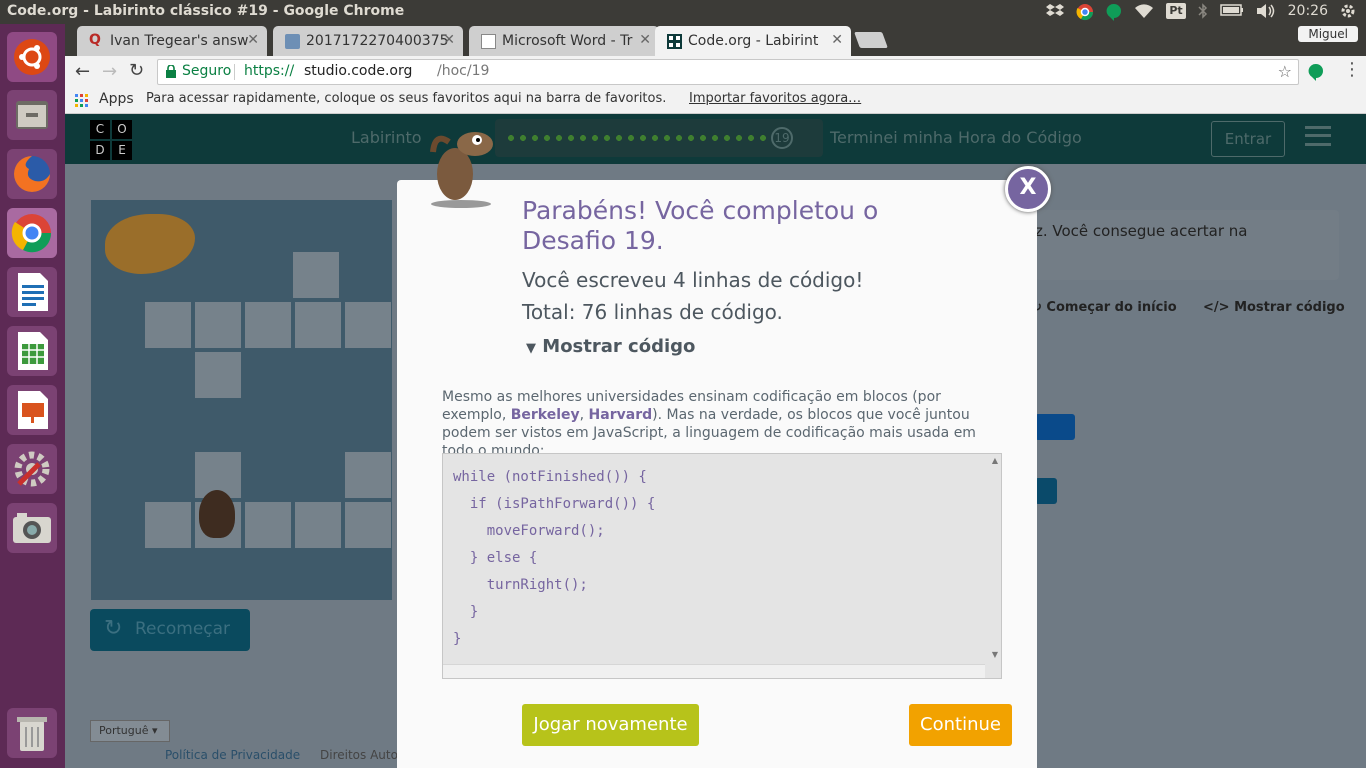 This screenshot has width=1366, height=768. What do you see at coordinates (116, 99) in the screenshot?
I see `apps-link: Apps` at bounding box center [116, 99].